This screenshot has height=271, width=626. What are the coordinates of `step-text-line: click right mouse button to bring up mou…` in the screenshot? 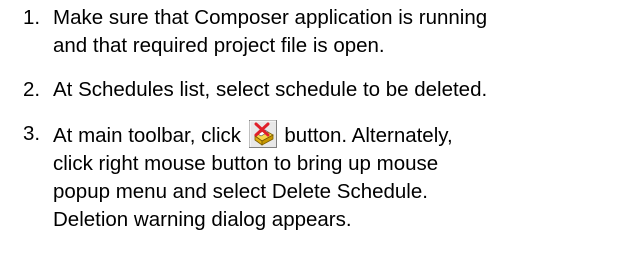 It's located at (246, 163).